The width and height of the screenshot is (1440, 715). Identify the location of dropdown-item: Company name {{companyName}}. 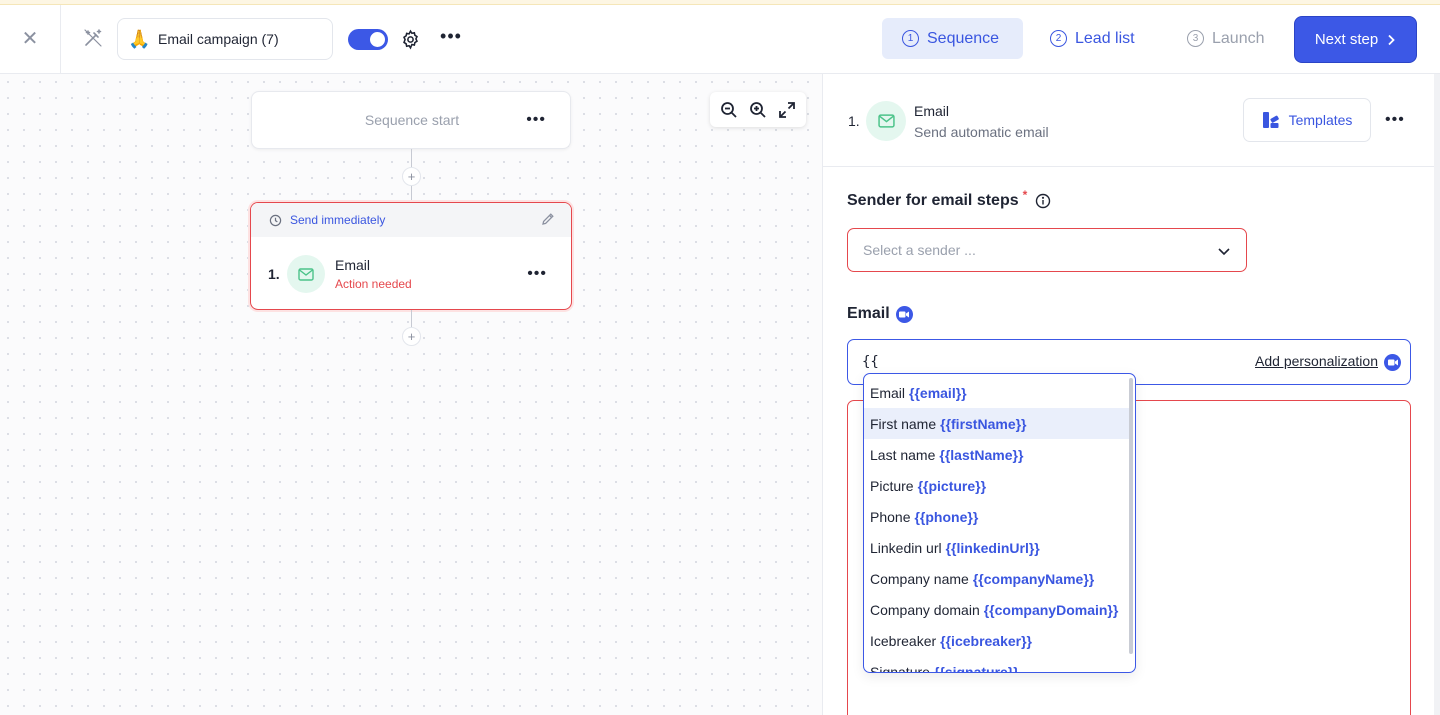
(997, 578).